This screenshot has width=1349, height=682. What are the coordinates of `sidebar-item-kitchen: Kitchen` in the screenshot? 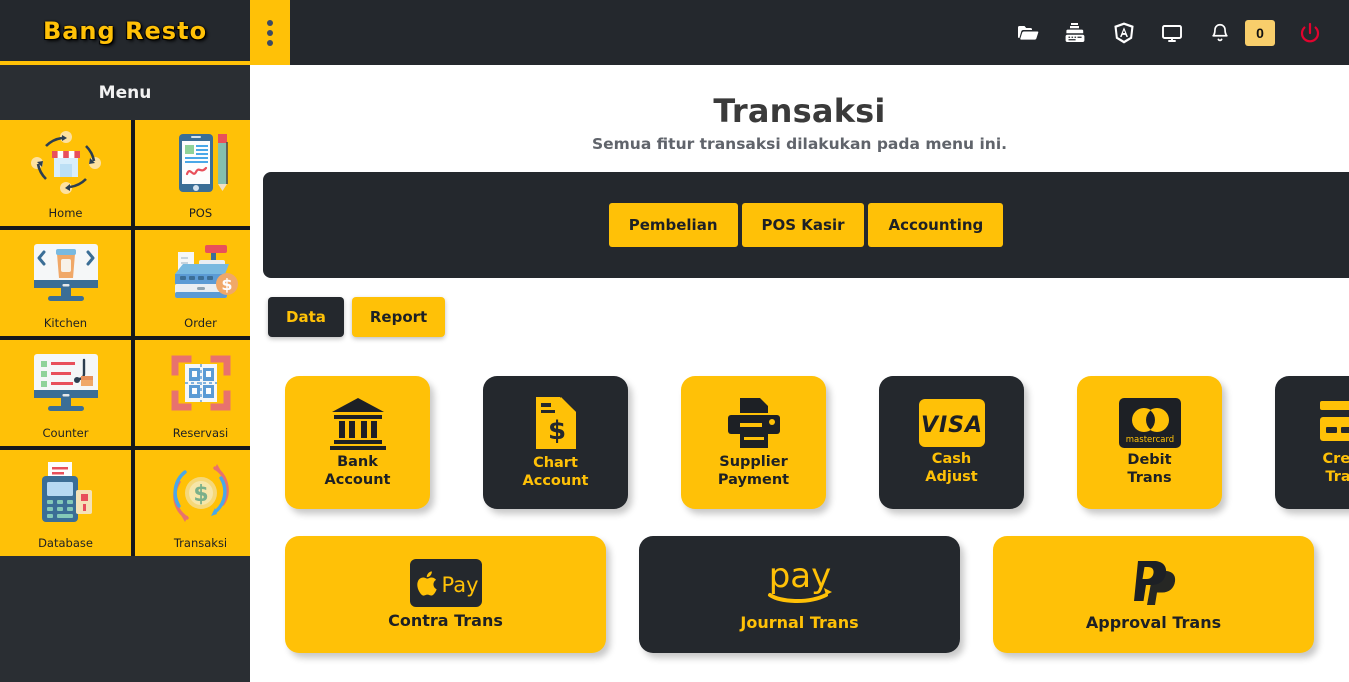 It's located at (65, 283).